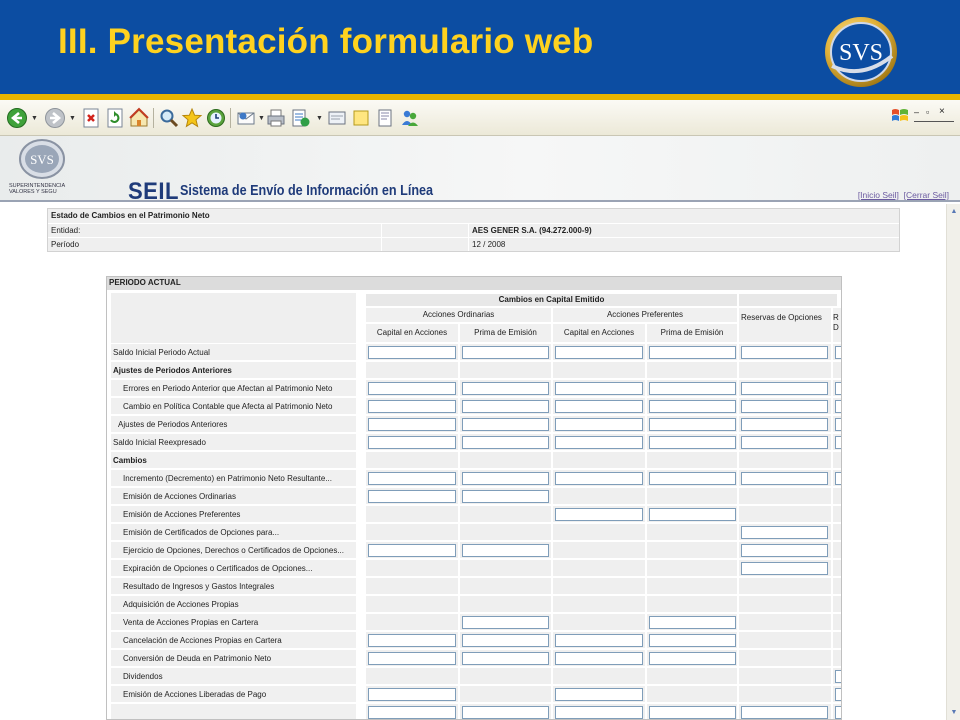 Image resolution: width=960 pixels, height=720 pixels. I want to click on home-icon, so click(139, 118).